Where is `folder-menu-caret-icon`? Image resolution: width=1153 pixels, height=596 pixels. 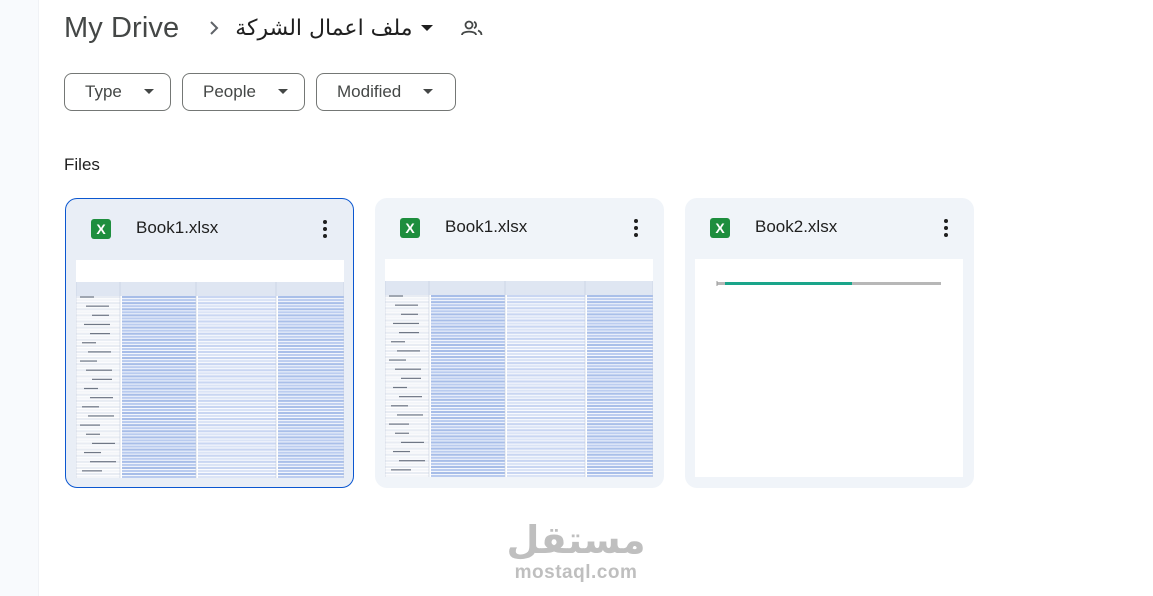
folder-menu-caret-icon is located at coordinates (426, 28).